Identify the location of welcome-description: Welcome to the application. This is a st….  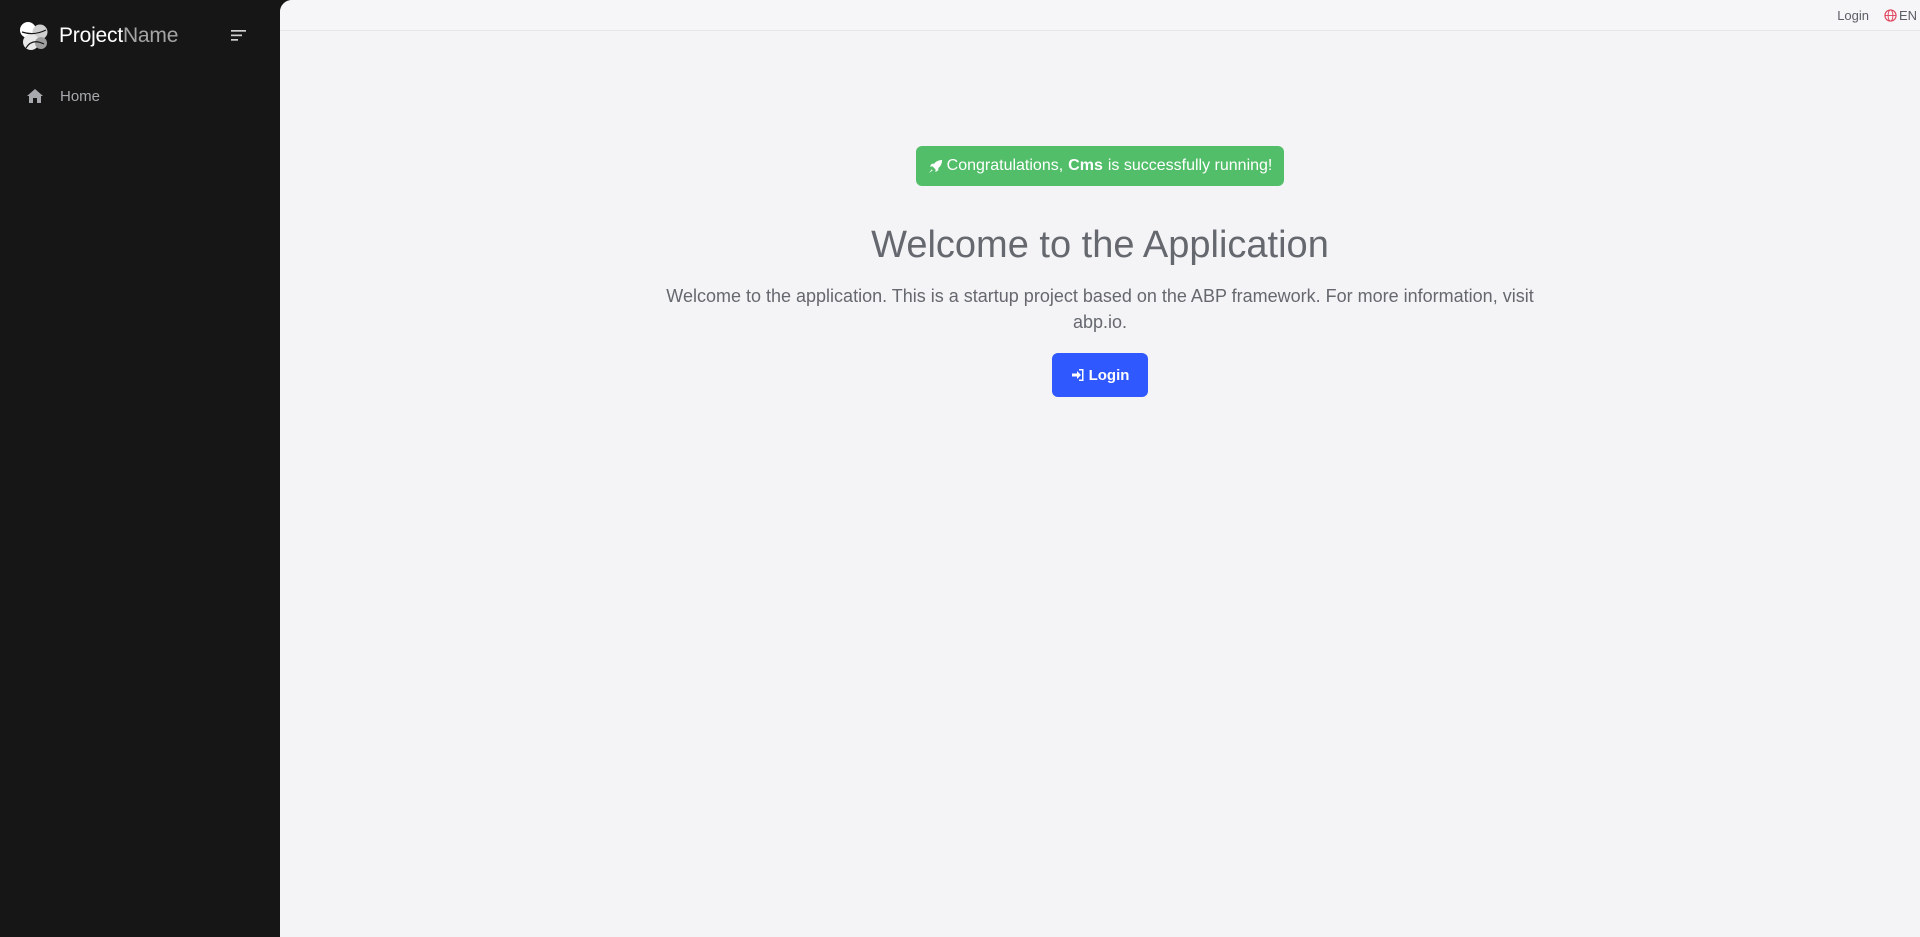
(1100, 309).